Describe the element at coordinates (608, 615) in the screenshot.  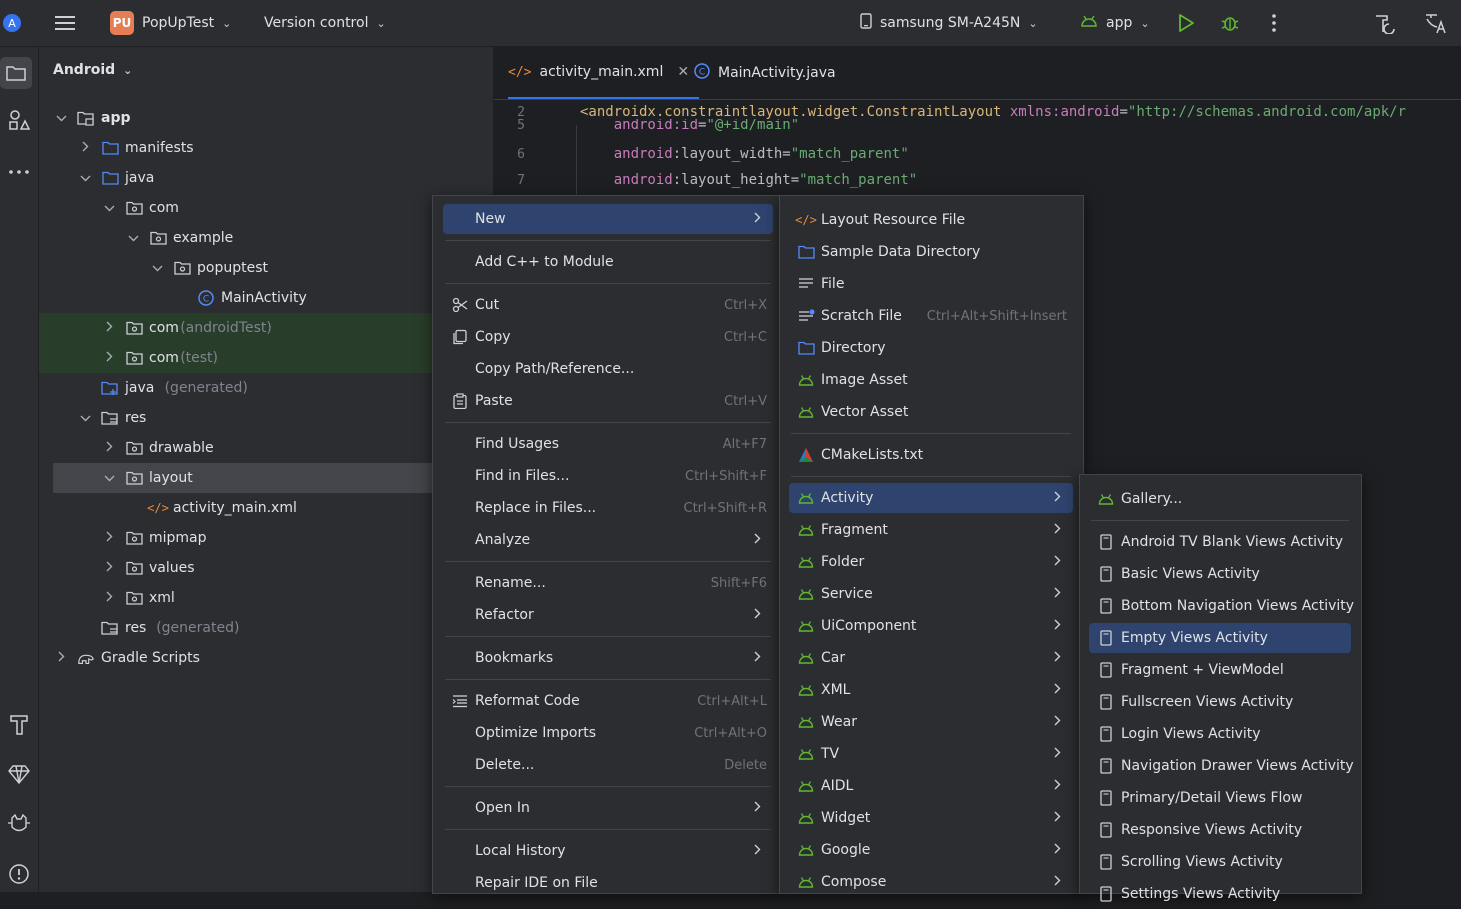
I see `menu-item-refactor: Refactor` at that location.